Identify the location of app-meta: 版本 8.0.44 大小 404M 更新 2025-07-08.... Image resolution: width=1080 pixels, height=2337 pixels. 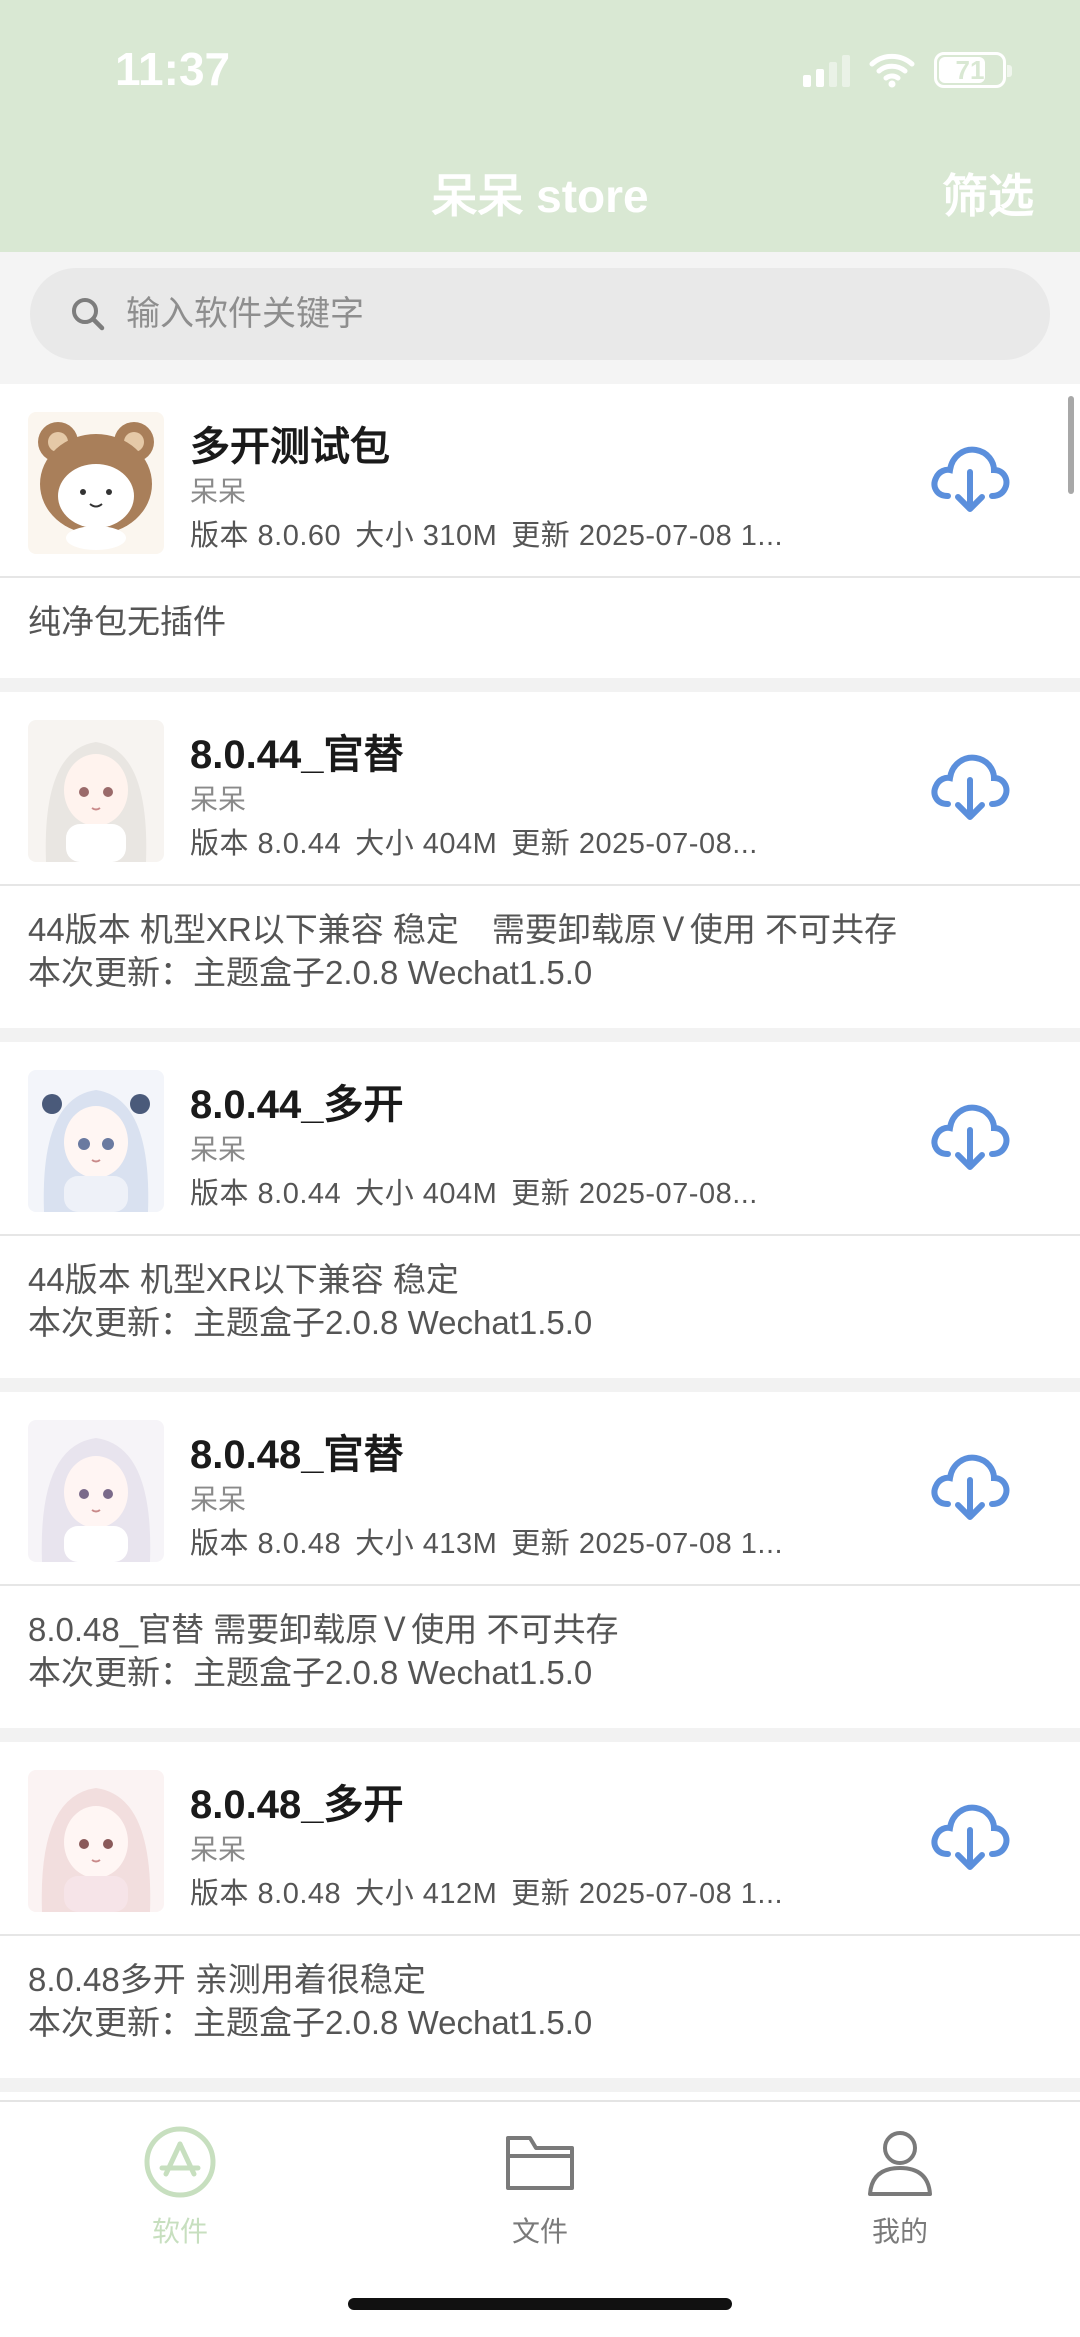
(522, 841).